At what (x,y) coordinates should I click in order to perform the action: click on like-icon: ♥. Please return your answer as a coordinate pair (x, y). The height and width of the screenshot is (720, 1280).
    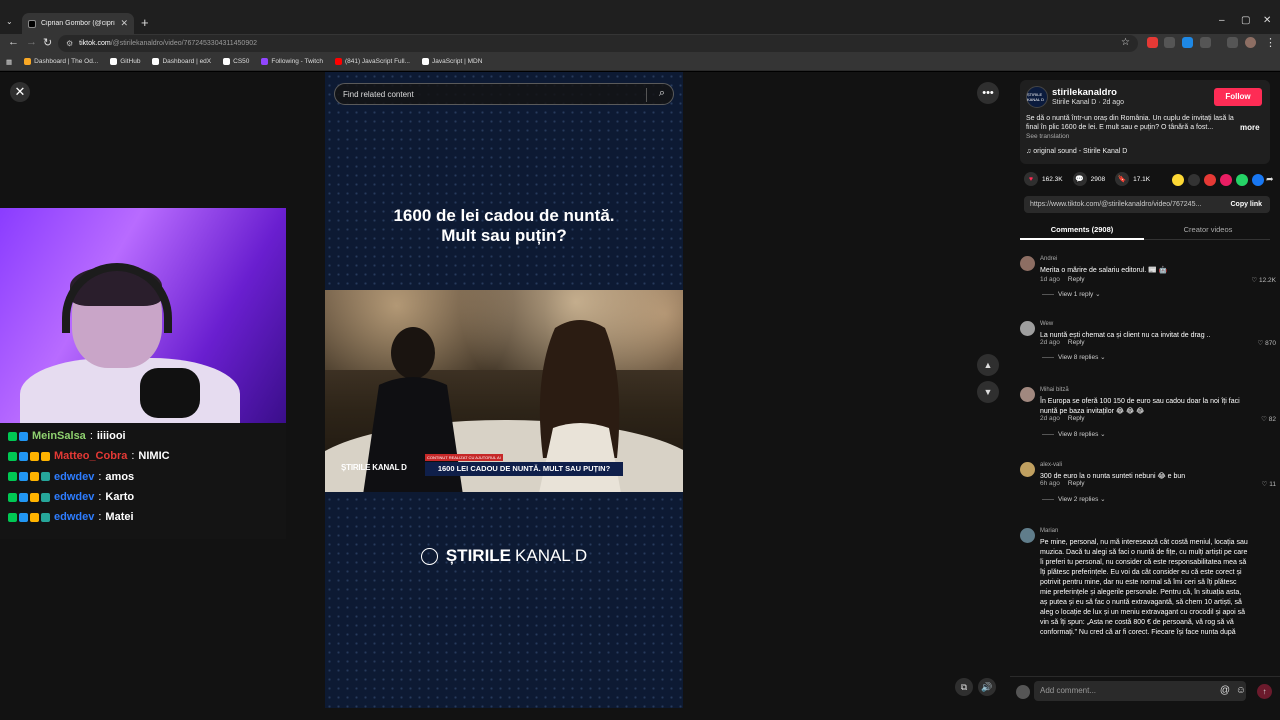
    Looking at the image, I should click on (1031, 179).